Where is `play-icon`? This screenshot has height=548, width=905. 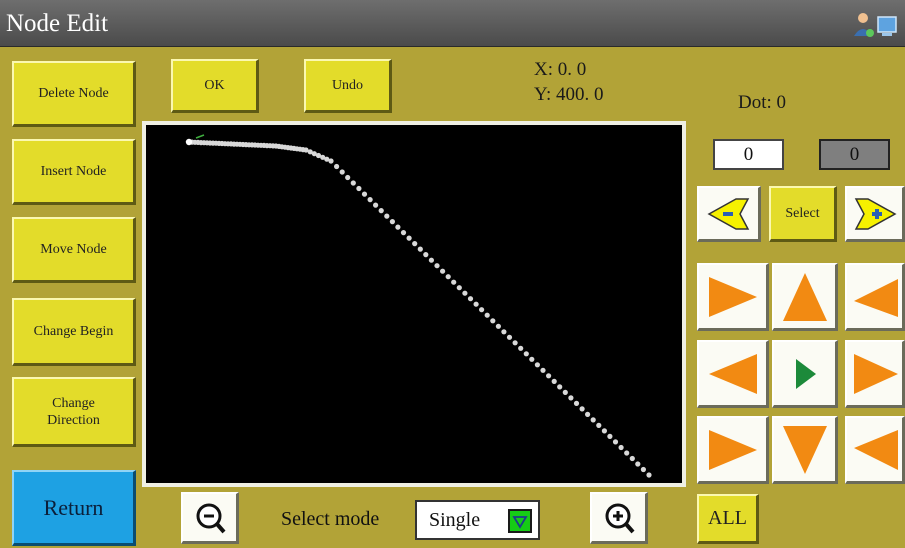
play-icon is located at coordinates (805, 373).